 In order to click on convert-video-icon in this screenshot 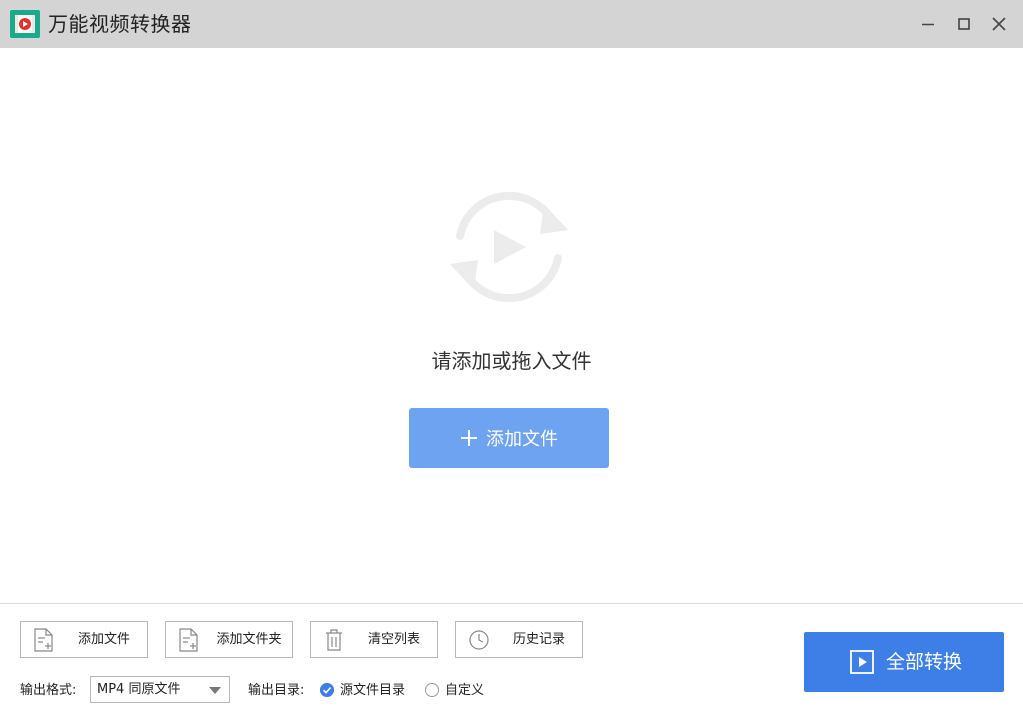, I will do `click(509, 247)`.